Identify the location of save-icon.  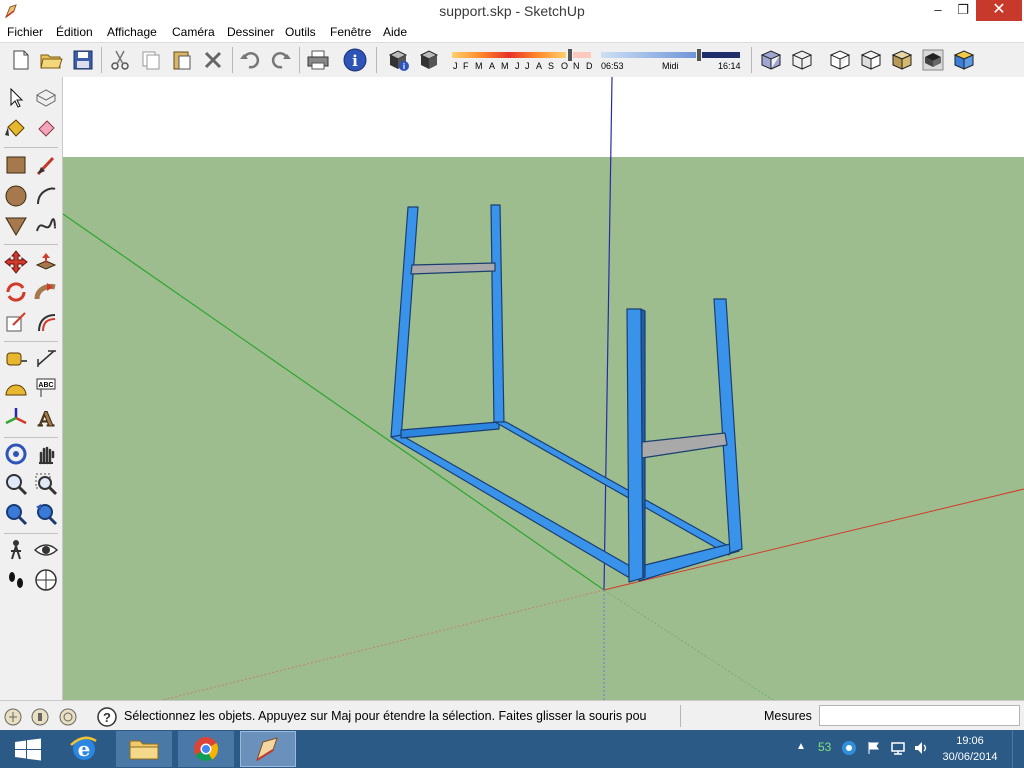
(83, 60).